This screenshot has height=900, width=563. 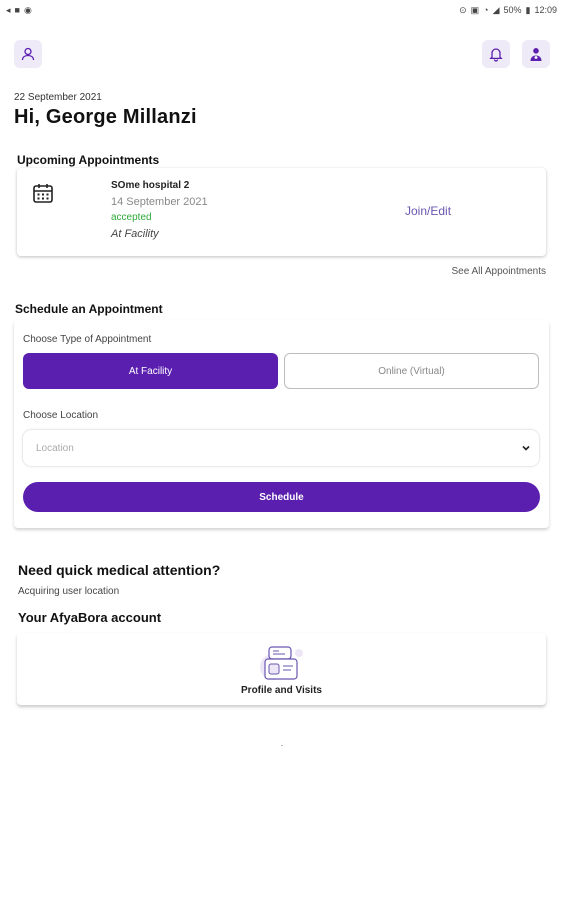 I want to click on calendar-icon, so click(x=43, y=193).